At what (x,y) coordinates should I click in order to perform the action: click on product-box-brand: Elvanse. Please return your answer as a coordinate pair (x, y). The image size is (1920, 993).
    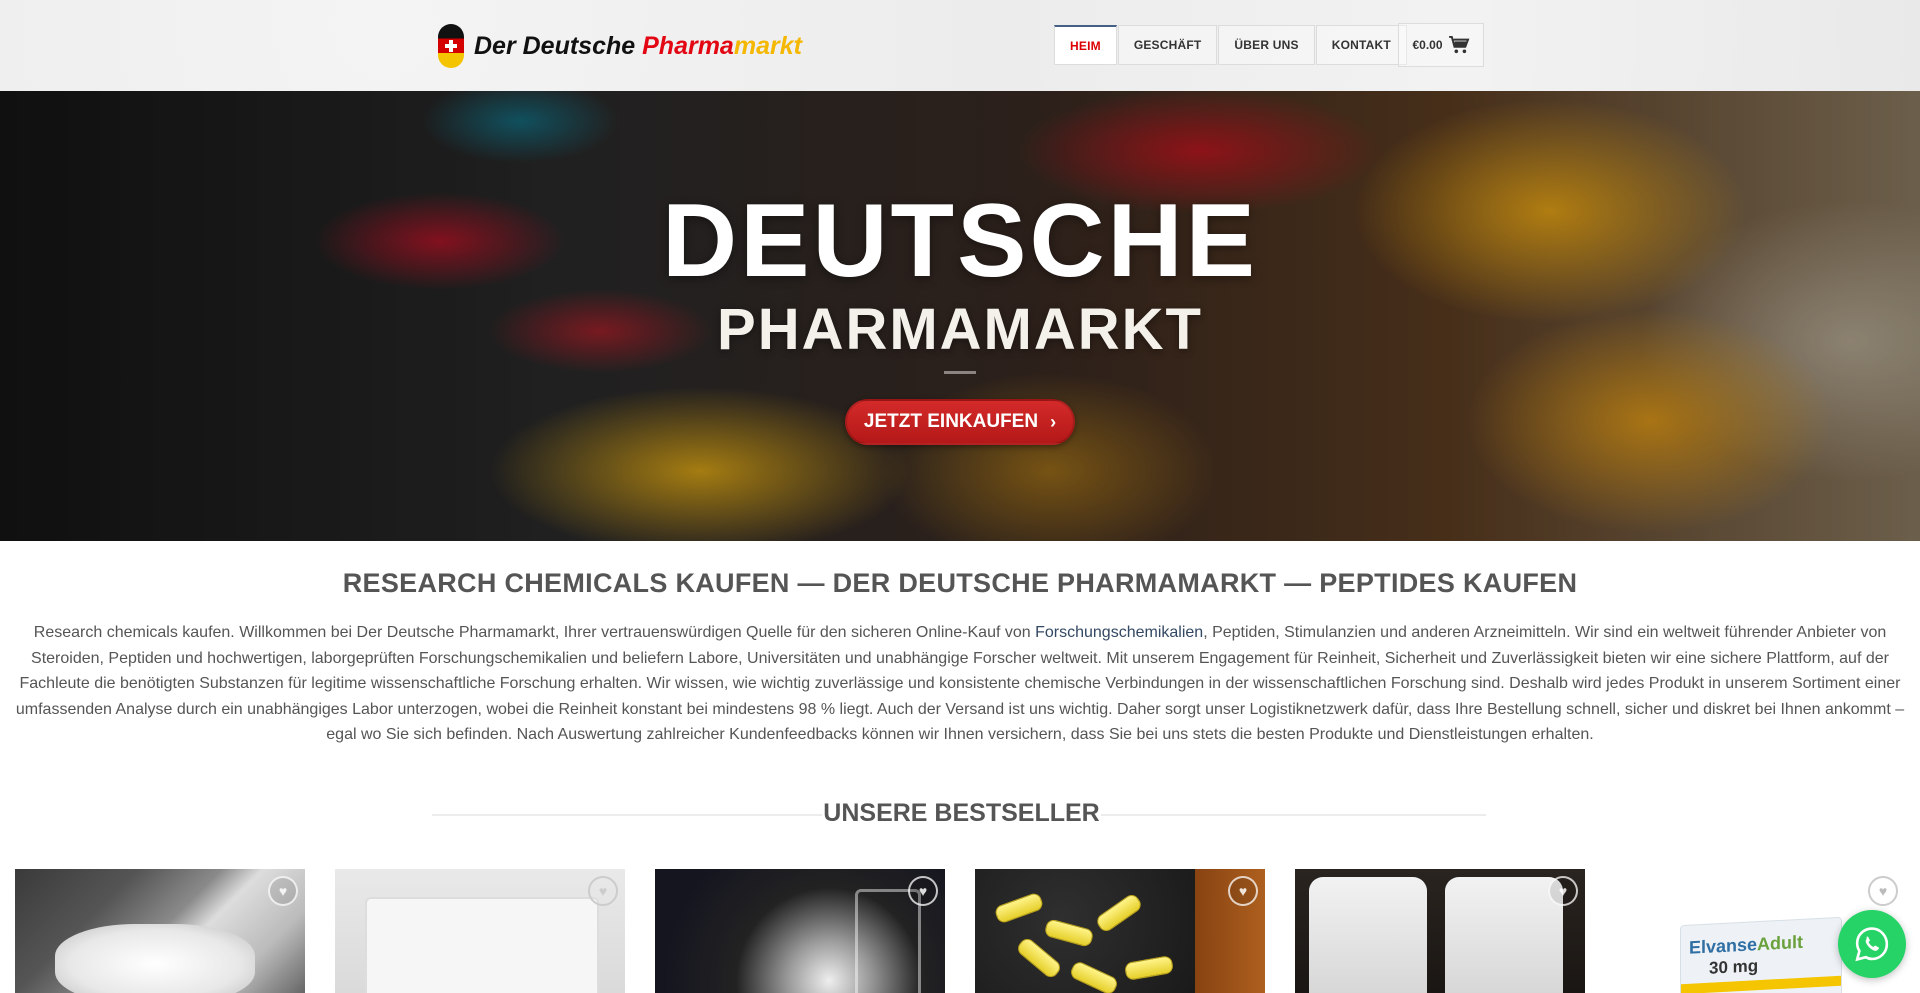
    Looking at the image, I should click on (1723, 946).